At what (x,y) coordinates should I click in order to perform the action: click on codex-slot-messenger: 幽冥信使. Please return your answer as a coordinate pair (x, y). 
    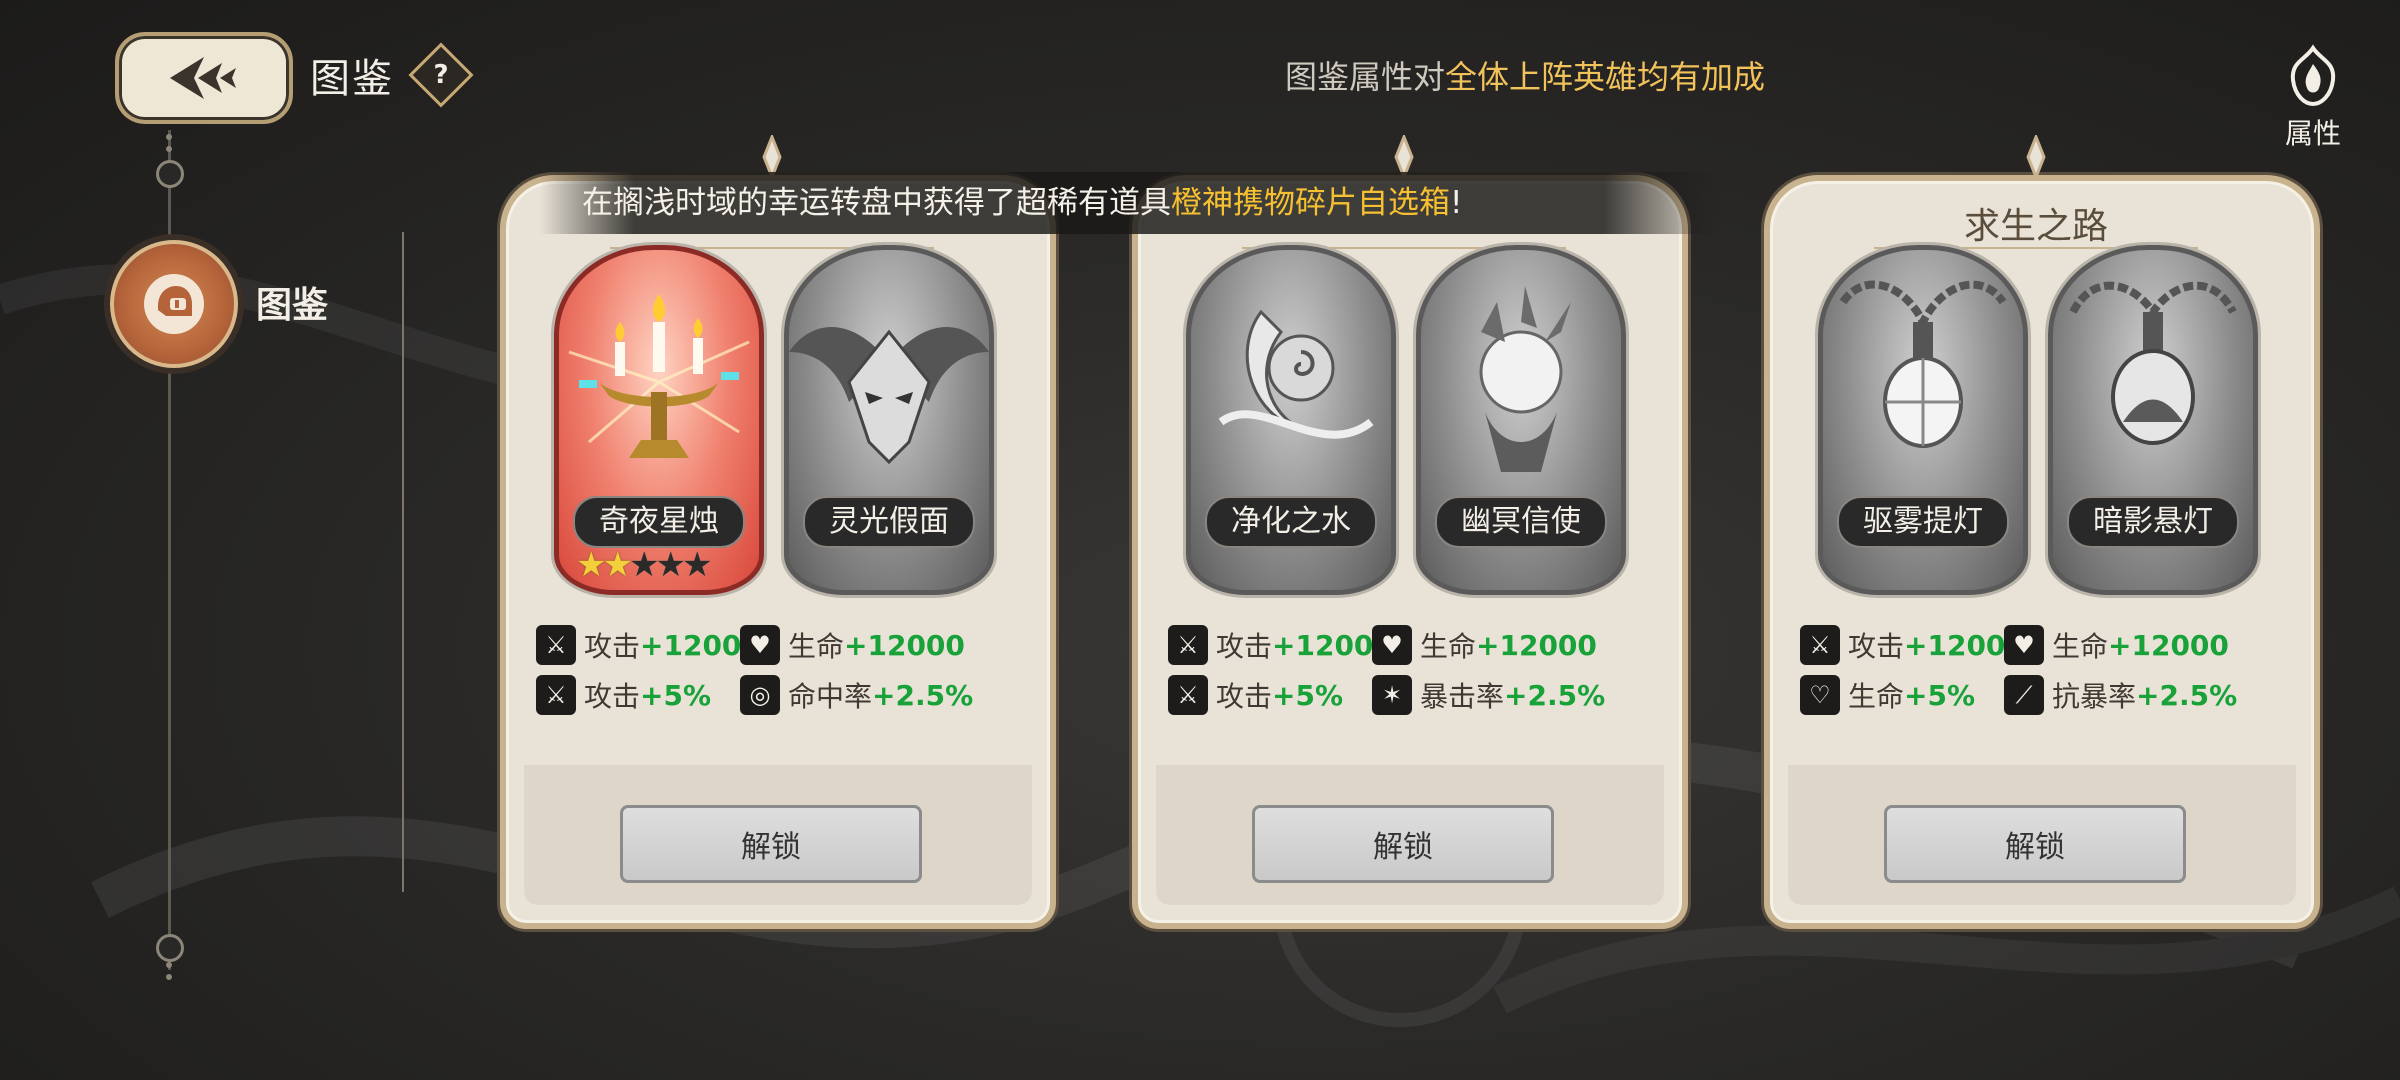
    Looking at the image, I should click on (1521, 420).